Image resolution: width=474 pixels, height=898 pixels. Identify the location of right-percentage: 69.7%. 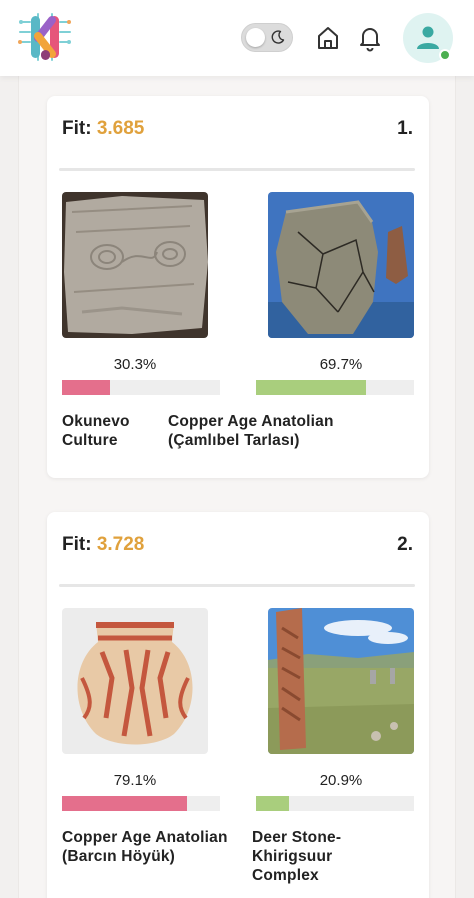
(341, 364).